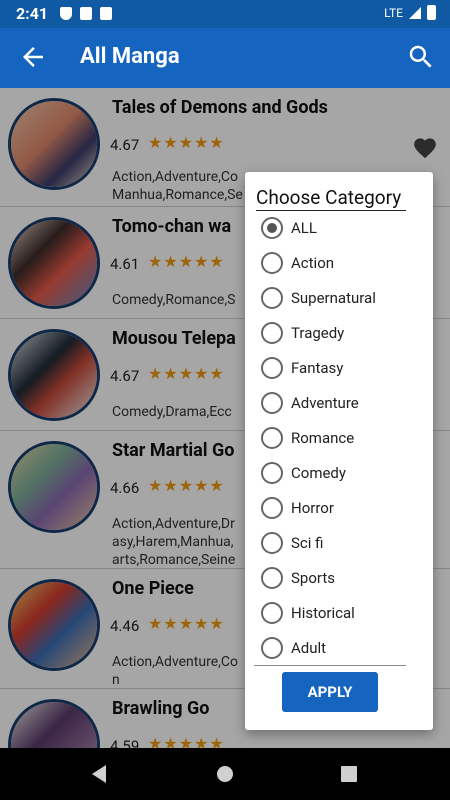  I want to click on radio-selected-icon, so click(272, 228).